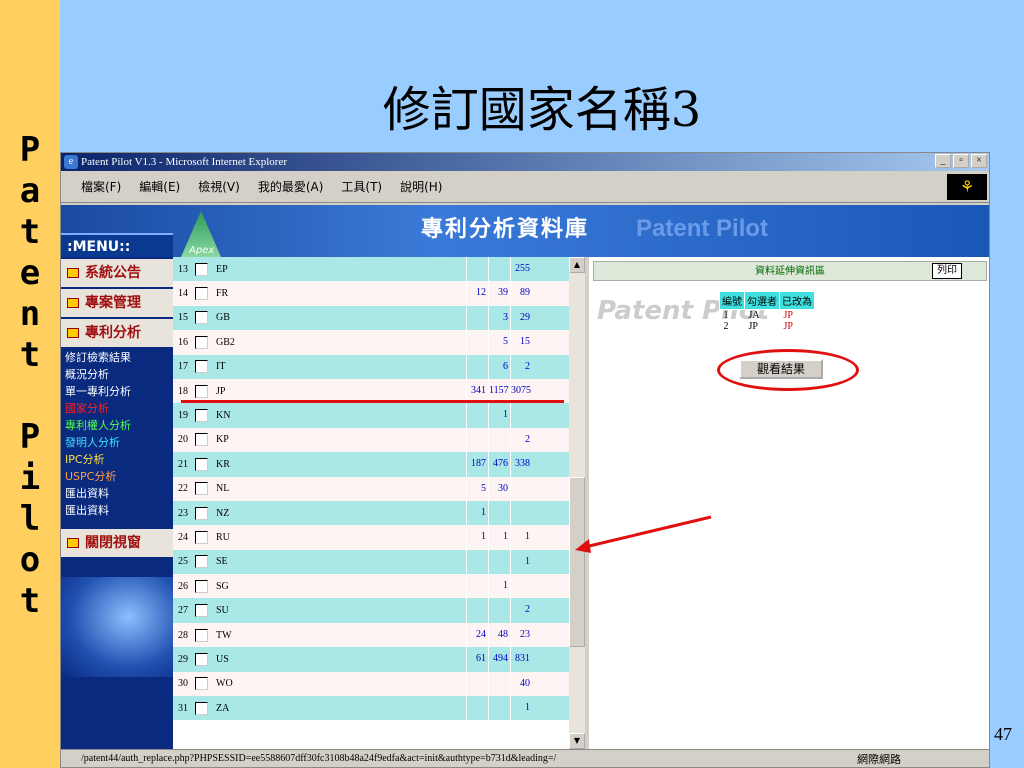 The image size is (1024, 768). Describe the element at coordinates (221, 367) in the screenshot. I see `country-code: IT` at that location.